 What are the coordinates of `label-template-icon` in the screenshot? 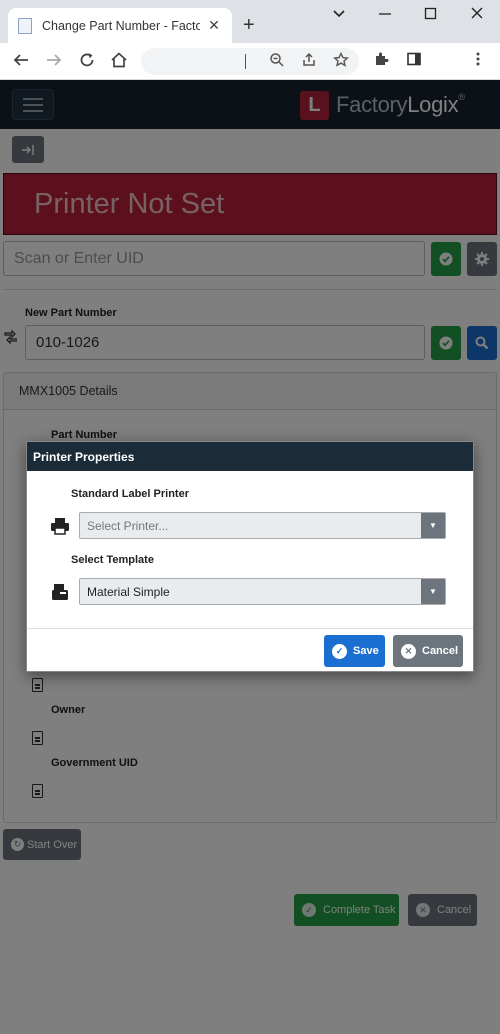 It's located at (60, 592).